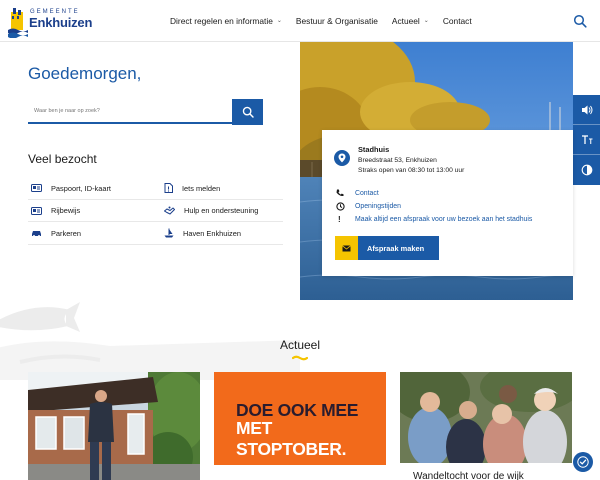  I want to click on nav-bestuur: Bestuur & Organisatie, so click(337, 21).